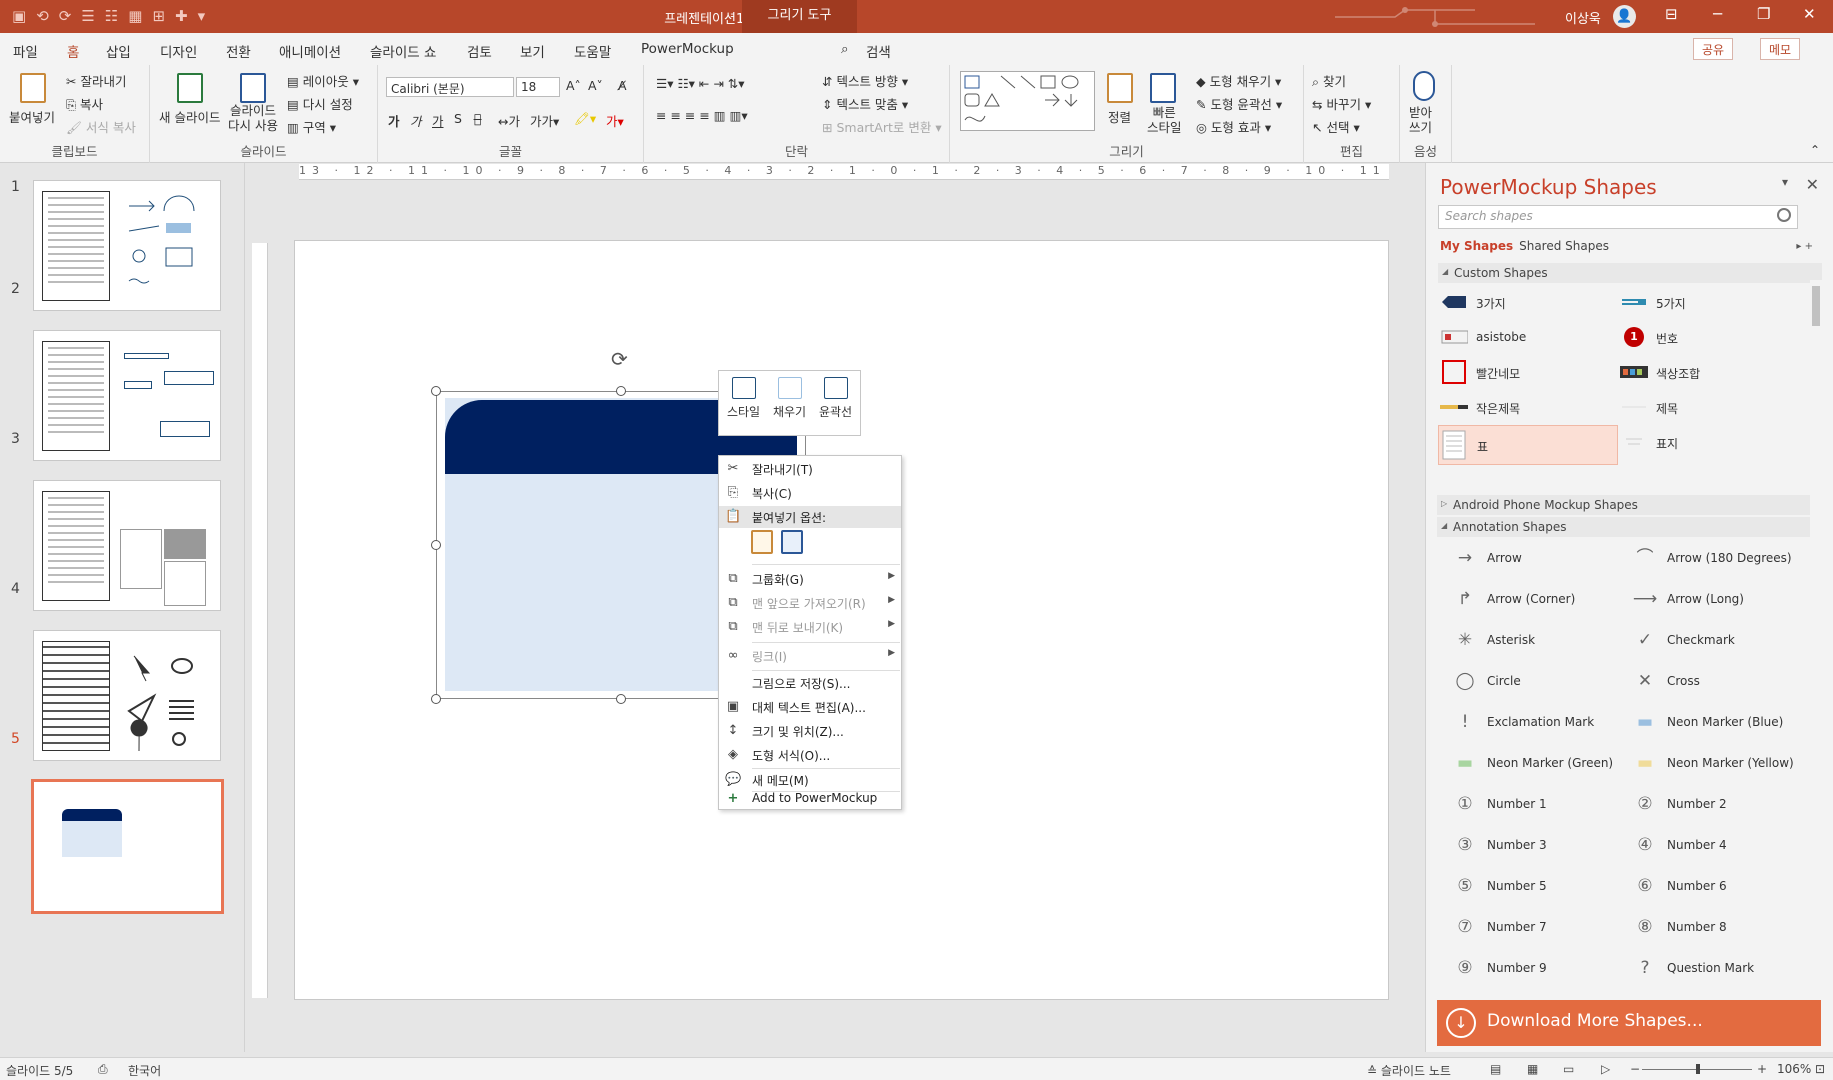 This screenshot has width=1833, height=1080. Describe the element at coordinates (622, 85) in the screenshot. I see `clear-format-icon: A̸` at that location.